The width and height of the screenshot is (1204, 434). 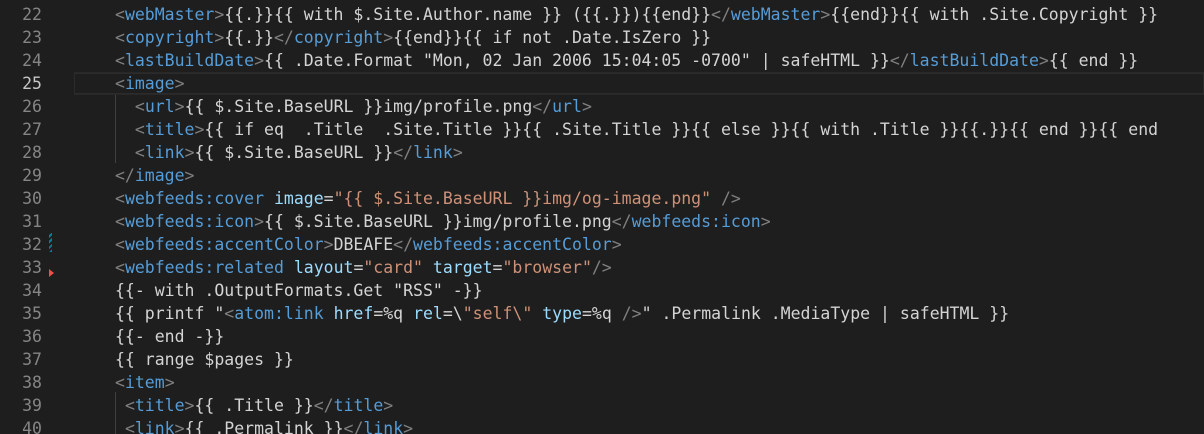 I want to click on code-content: {{- with .OutputFormats.Get "RSS" -}}, so click(x=299, y=290).